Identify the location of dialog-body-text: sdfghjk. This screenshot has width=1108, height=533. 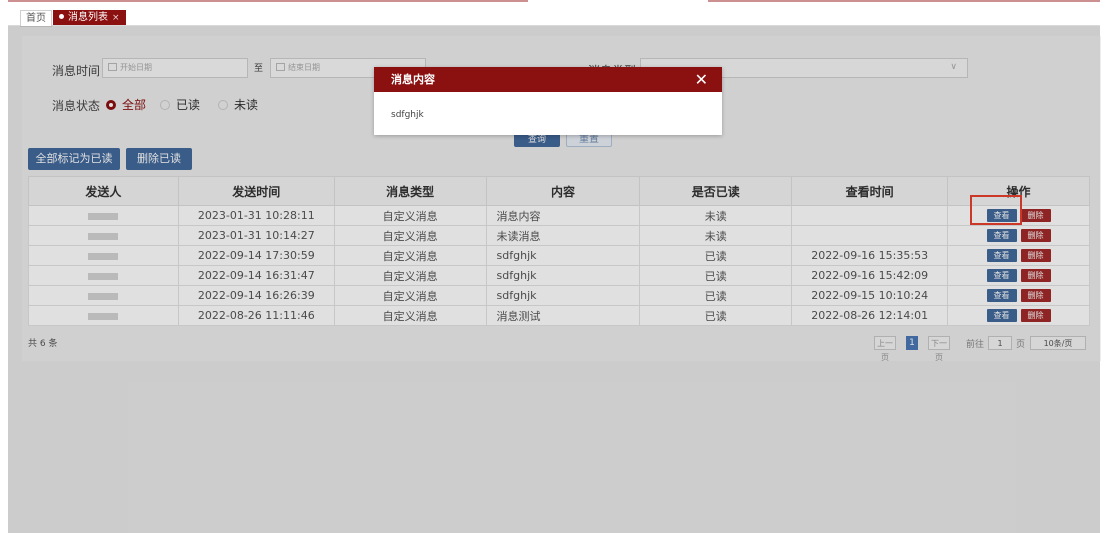
(407, 115).